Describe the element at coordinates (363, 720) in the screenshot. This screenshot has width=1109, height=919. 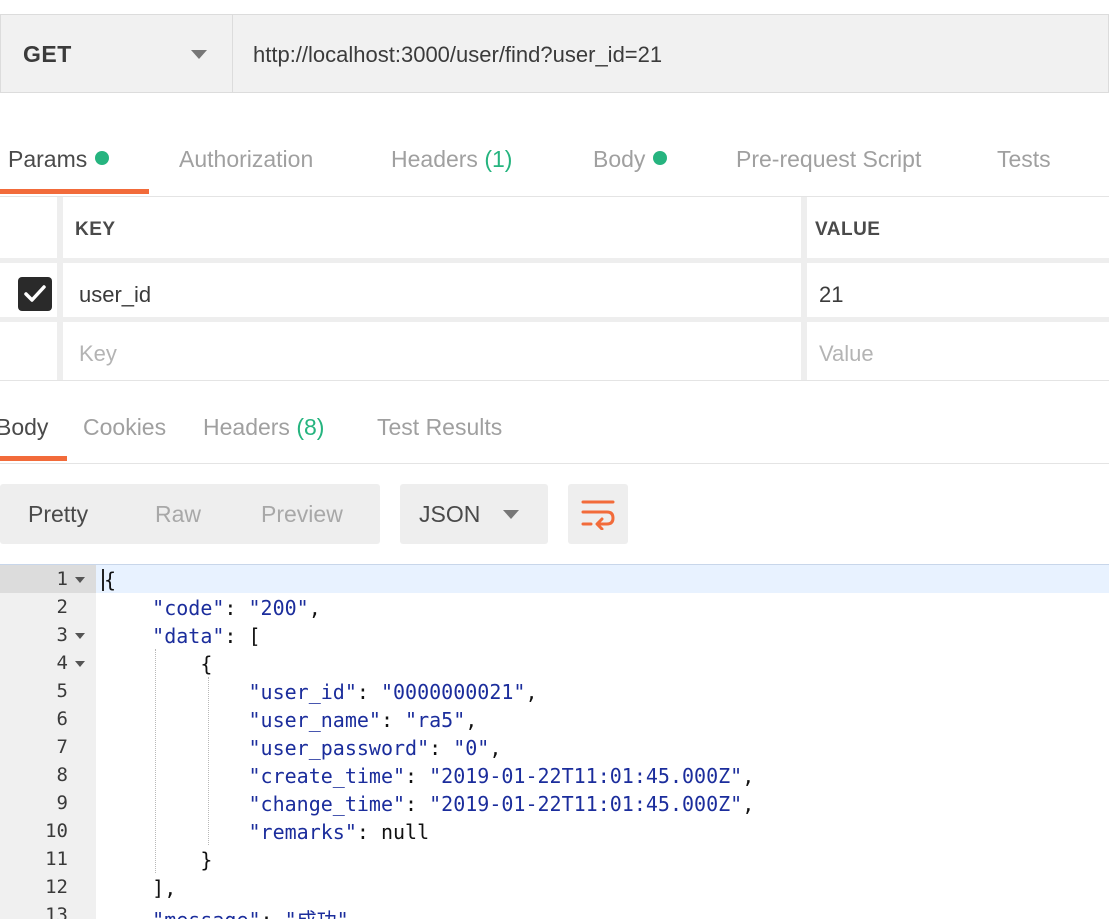
I see `code-text: "user_name": "ra5",` at that location.